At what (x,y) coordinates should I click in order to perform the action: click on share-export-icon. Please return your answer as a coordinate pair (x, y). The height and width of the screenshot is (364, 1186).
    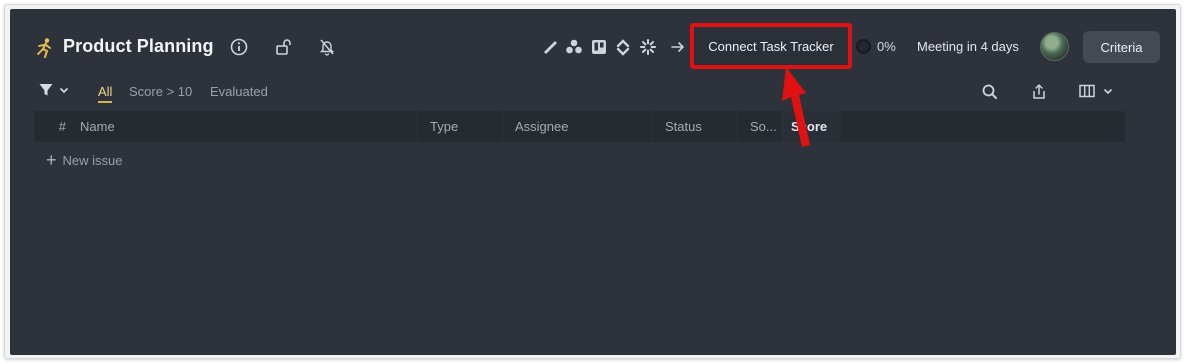
    Looking at the image, I should click on (1039, 92).